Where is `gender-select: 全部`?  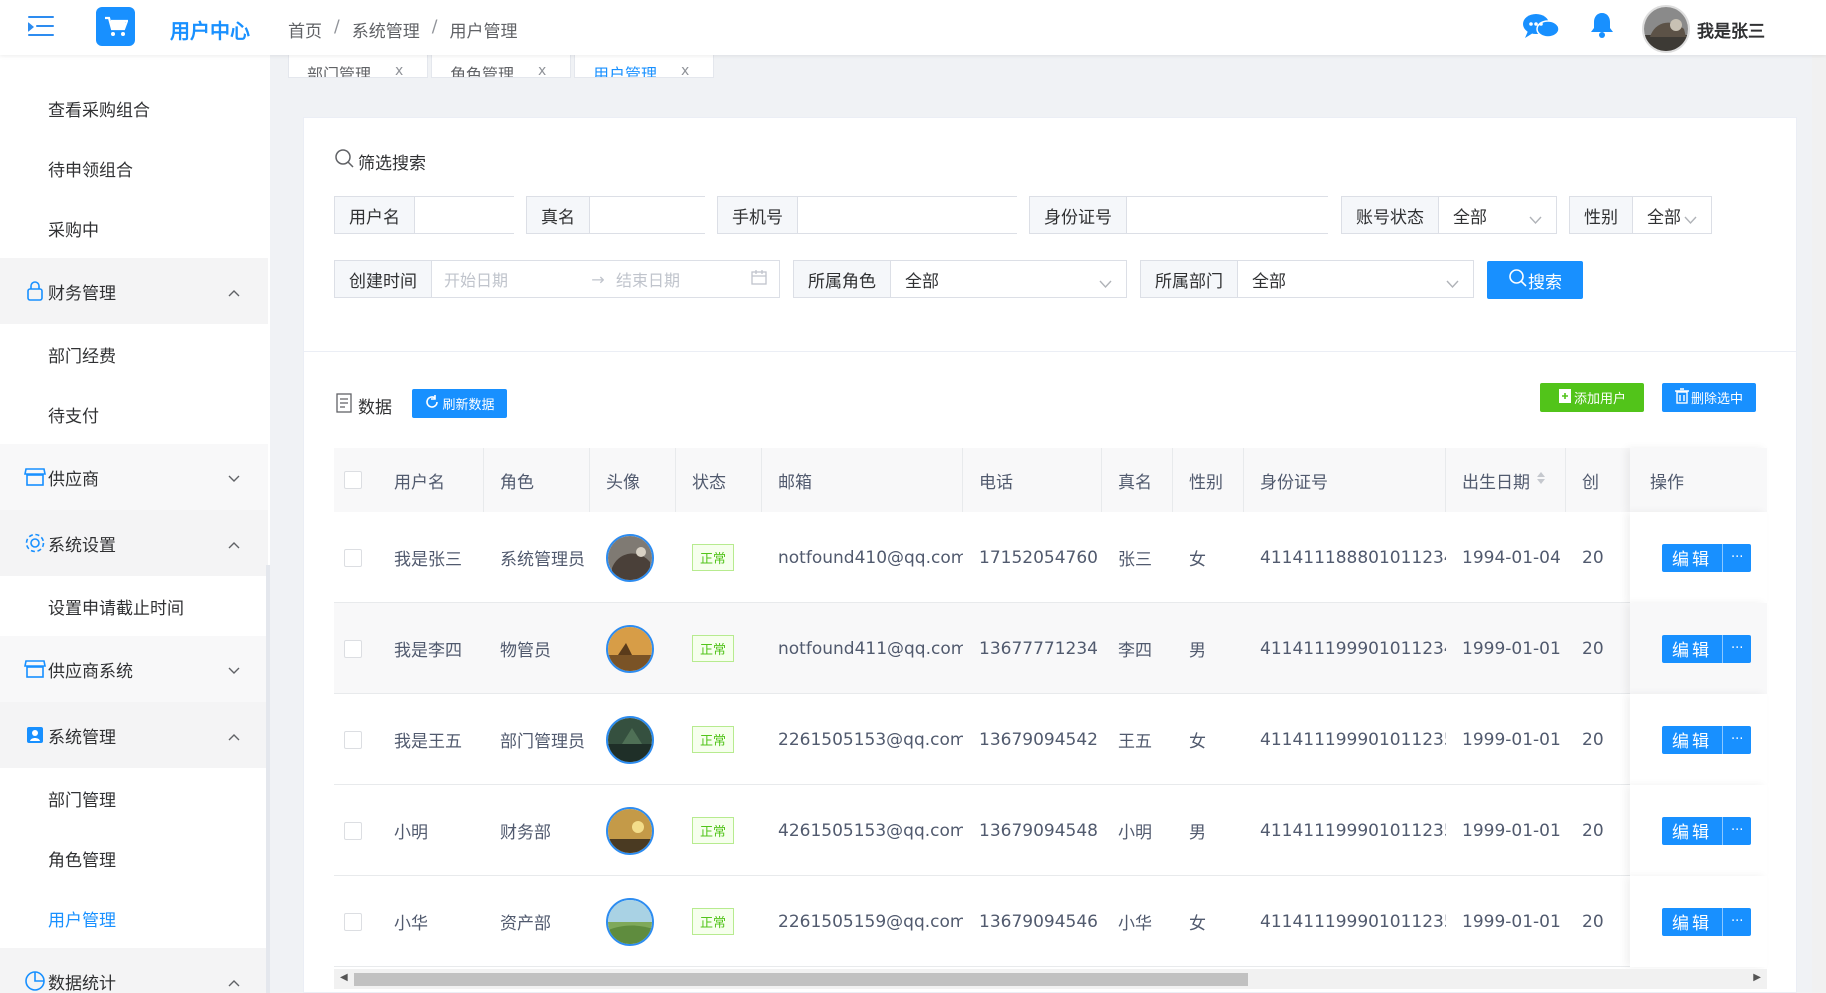 gender-select: 全部 is located at coordinates (1672, 215).